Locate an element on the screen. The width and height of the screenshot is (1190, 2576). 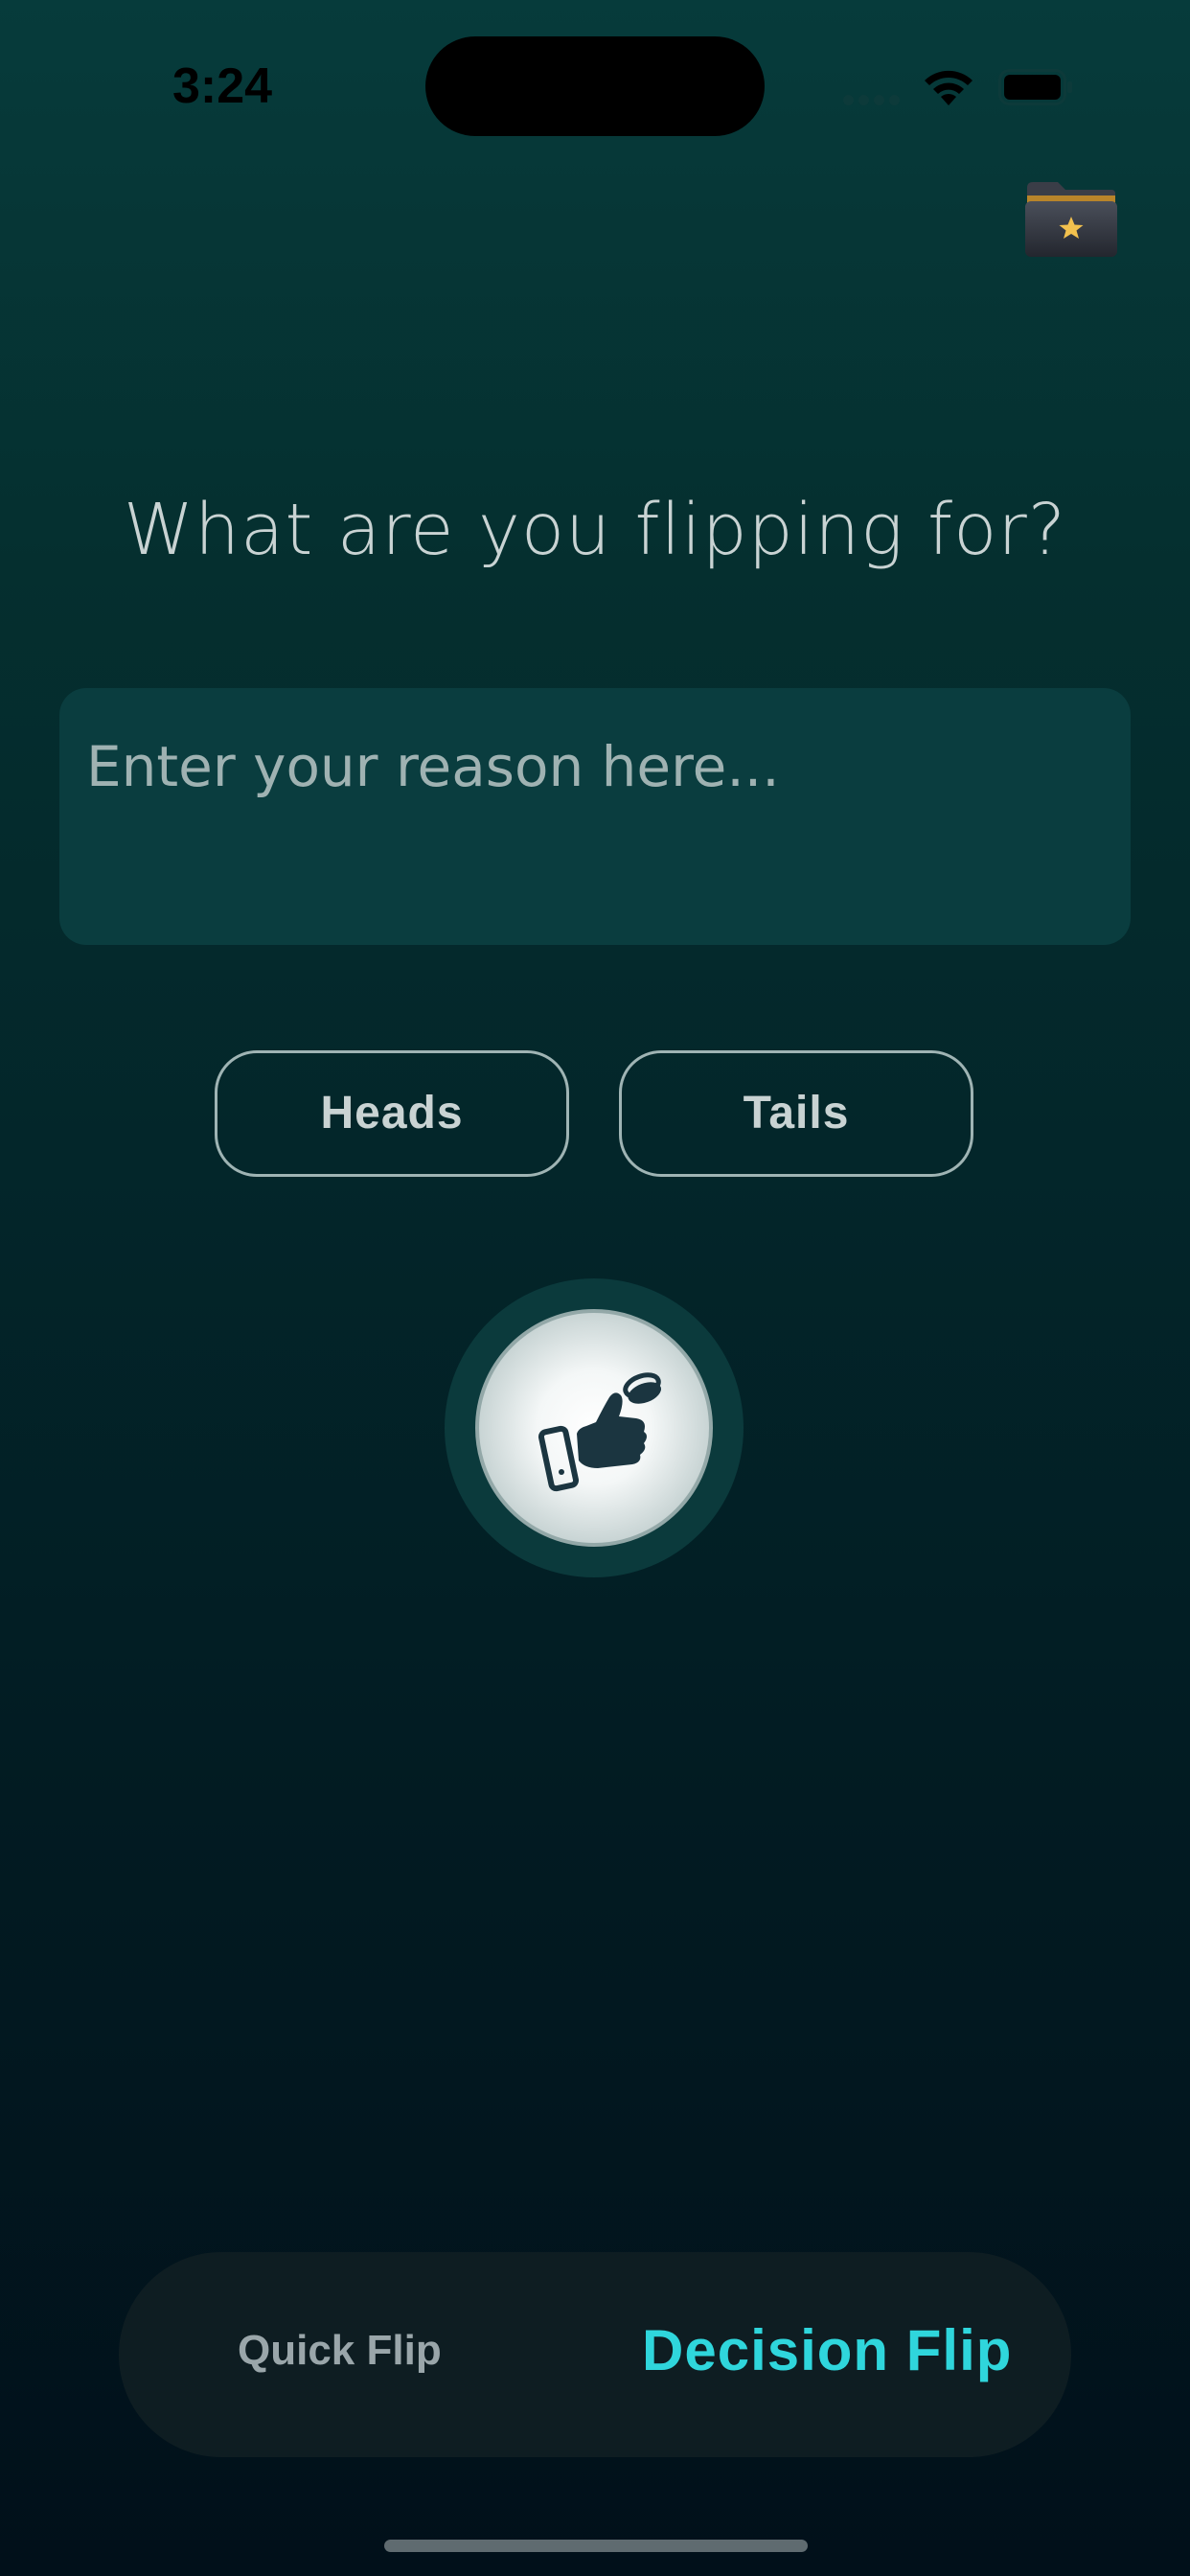
battery-icon is located at coordinates (1035, 87).